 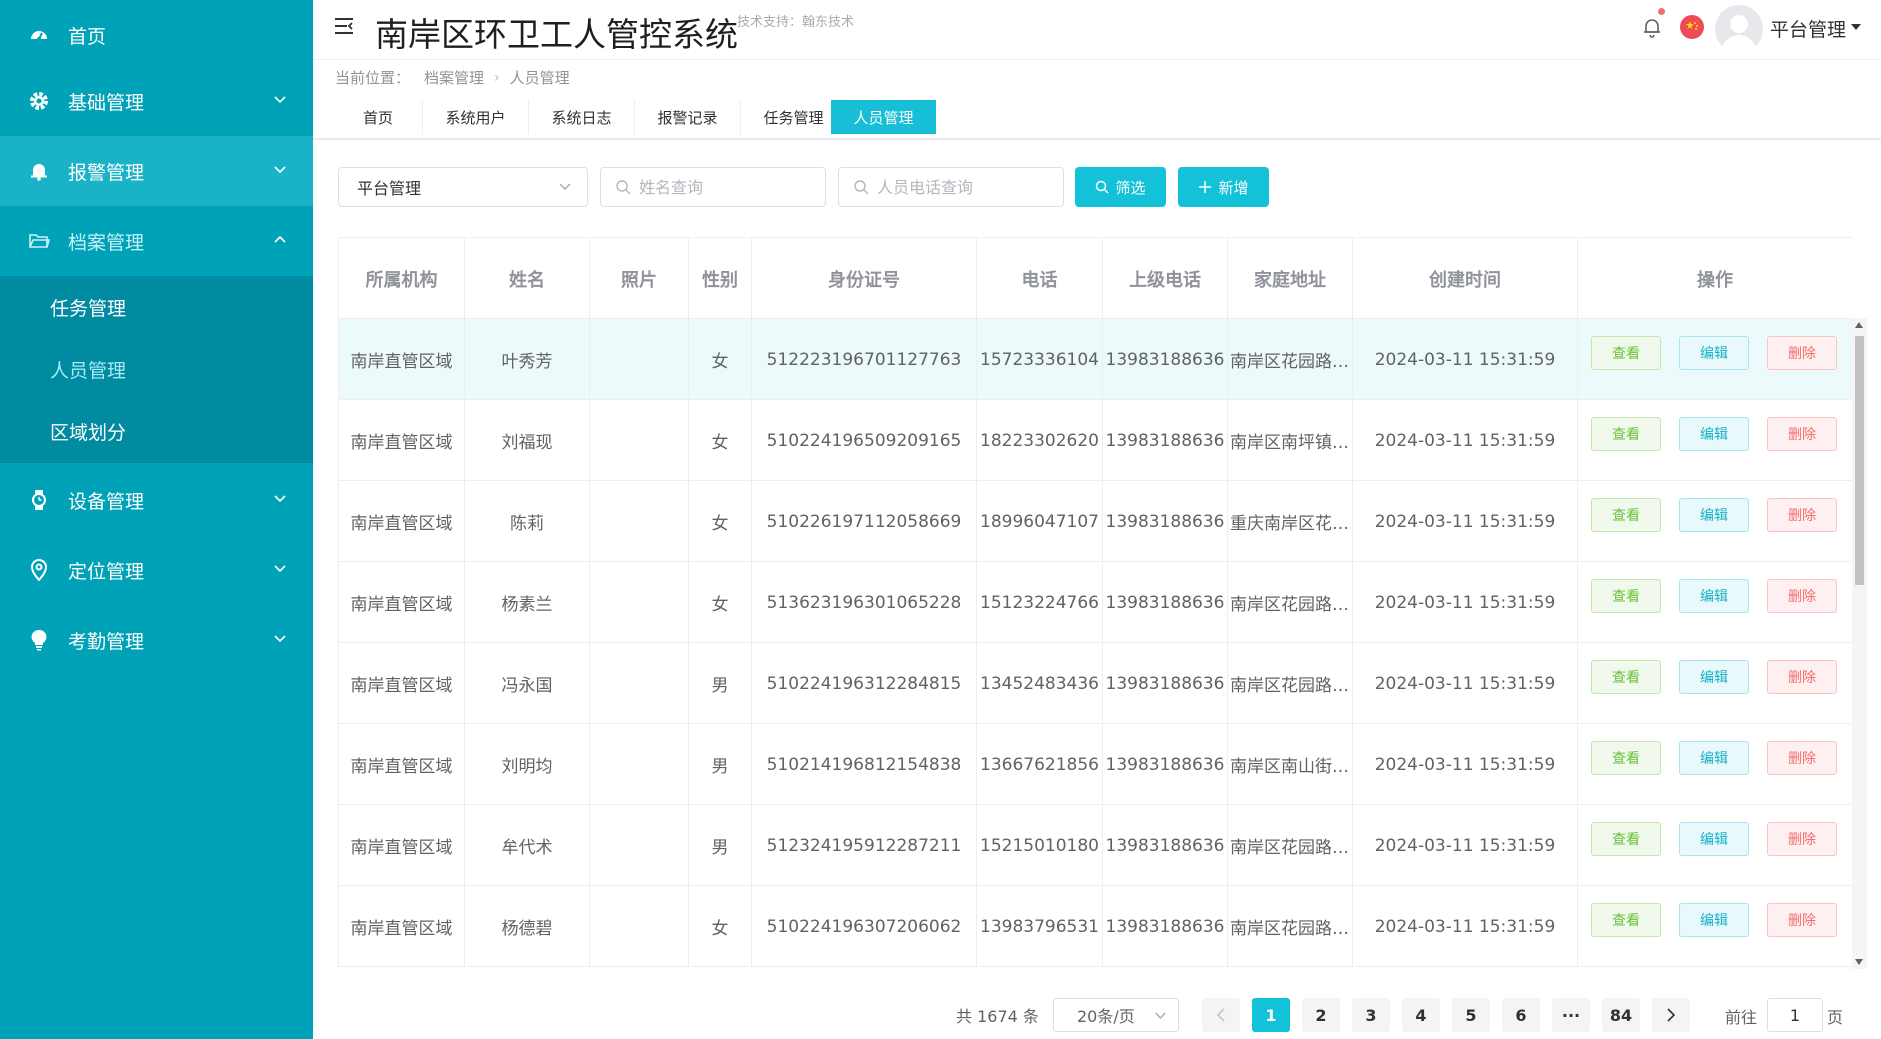 I want to click on sidebar-item-alarm: 报警管理, so click(x=156, y=171).